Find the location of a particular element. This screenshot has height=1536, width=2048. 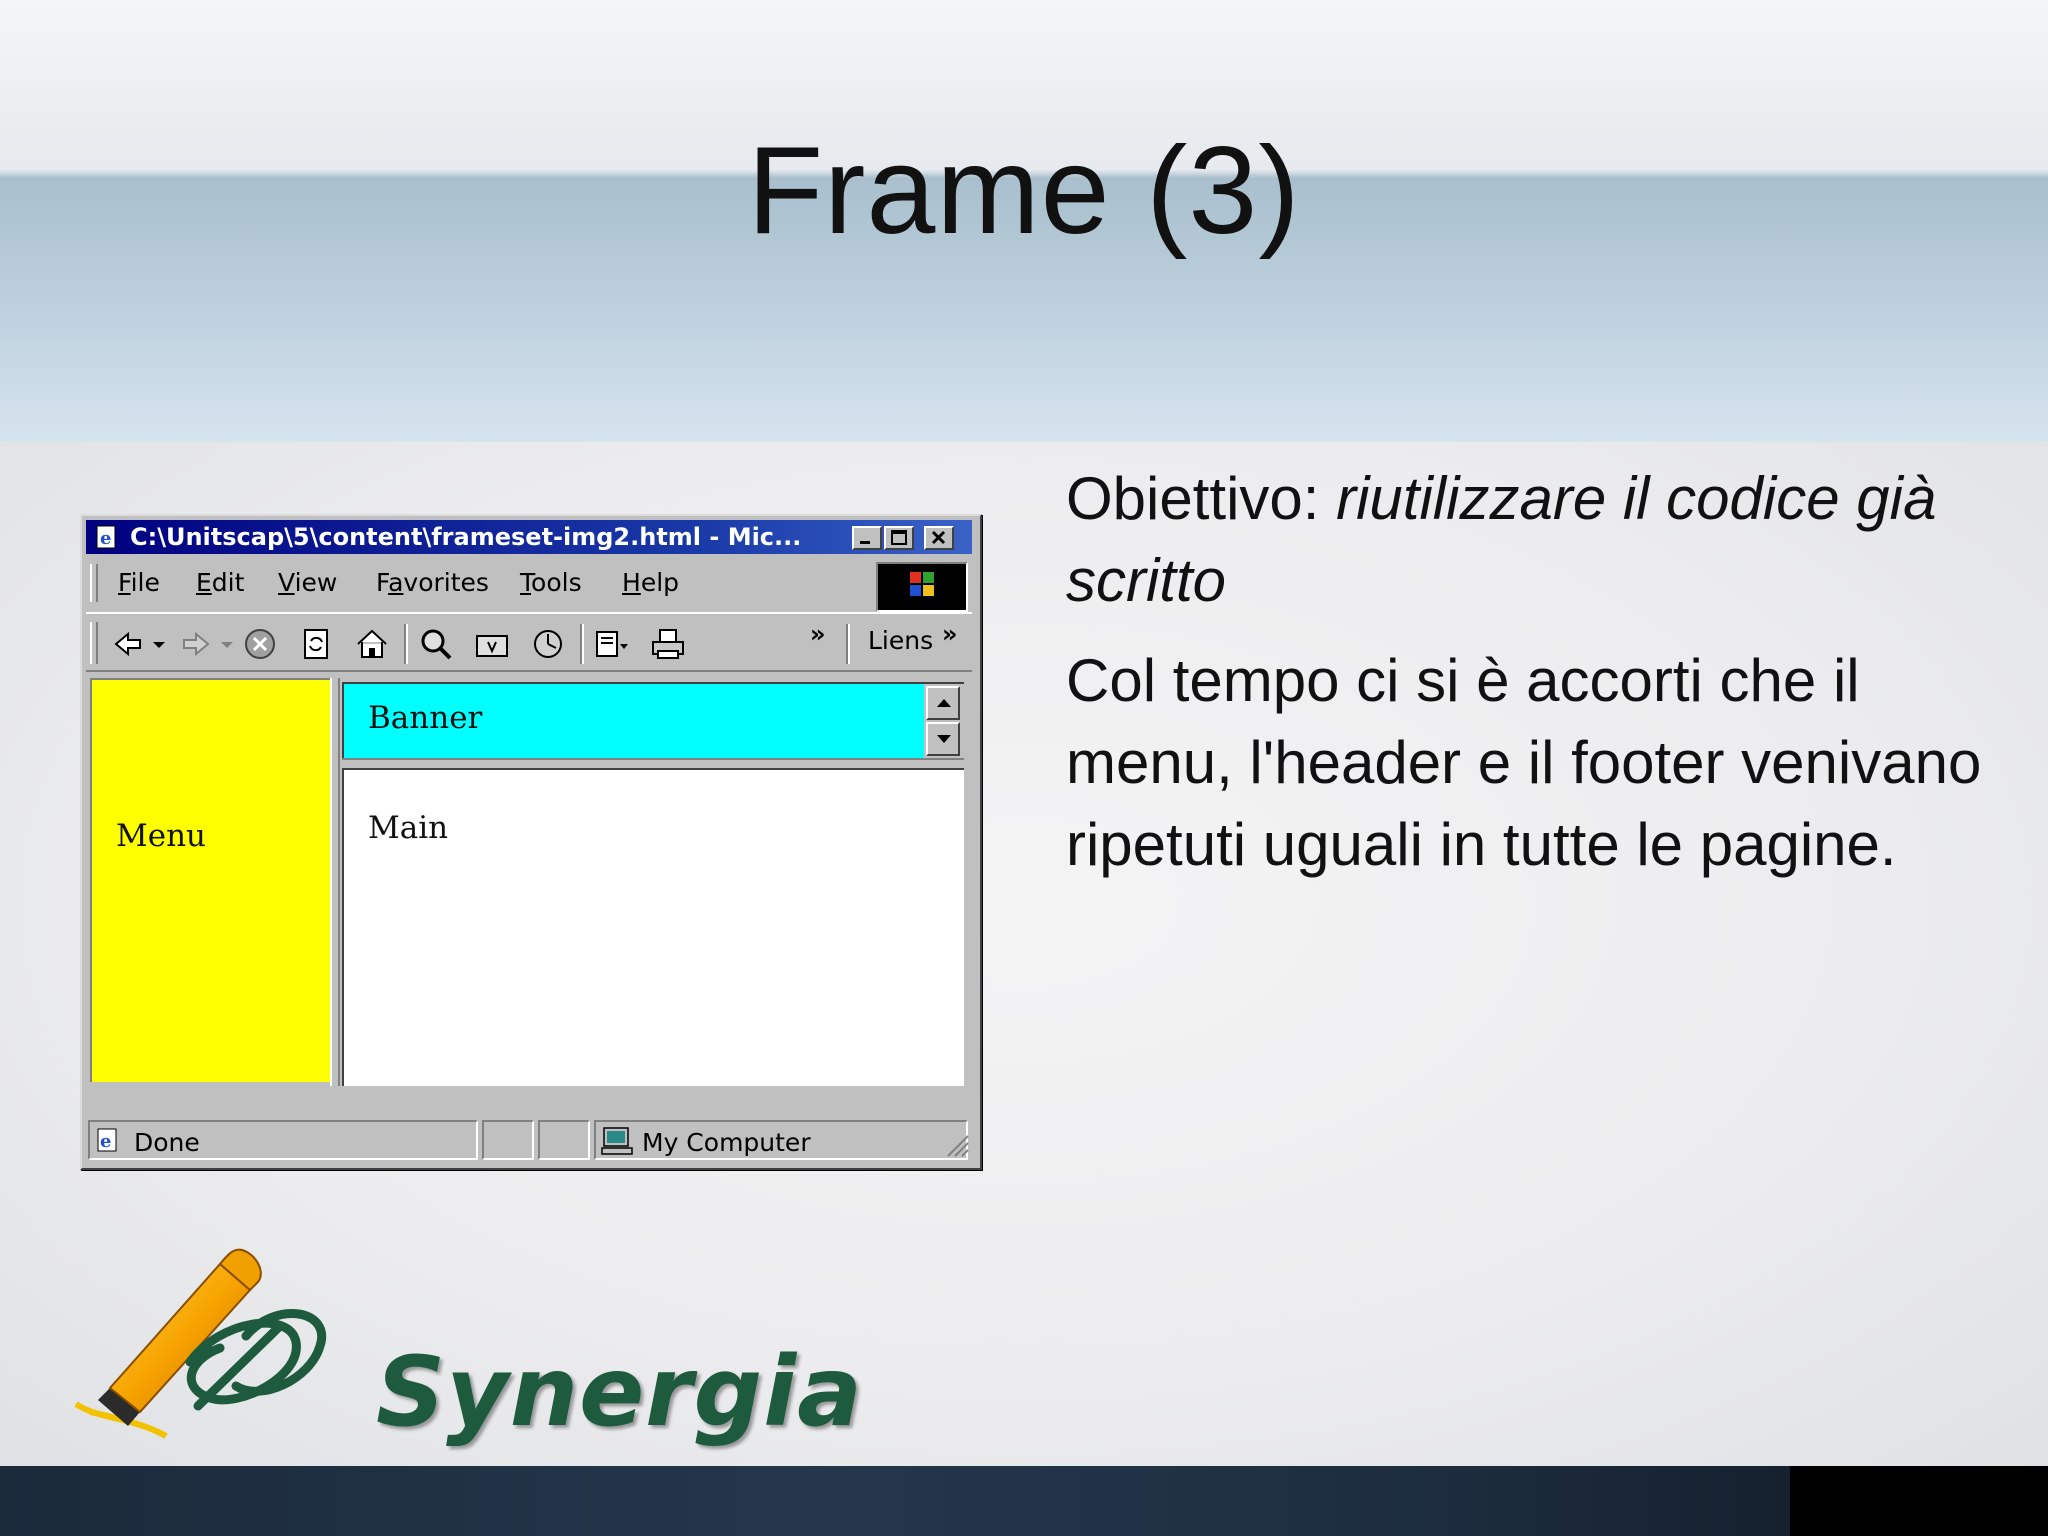

scroll-up-button is located at coordinates (943, 703).